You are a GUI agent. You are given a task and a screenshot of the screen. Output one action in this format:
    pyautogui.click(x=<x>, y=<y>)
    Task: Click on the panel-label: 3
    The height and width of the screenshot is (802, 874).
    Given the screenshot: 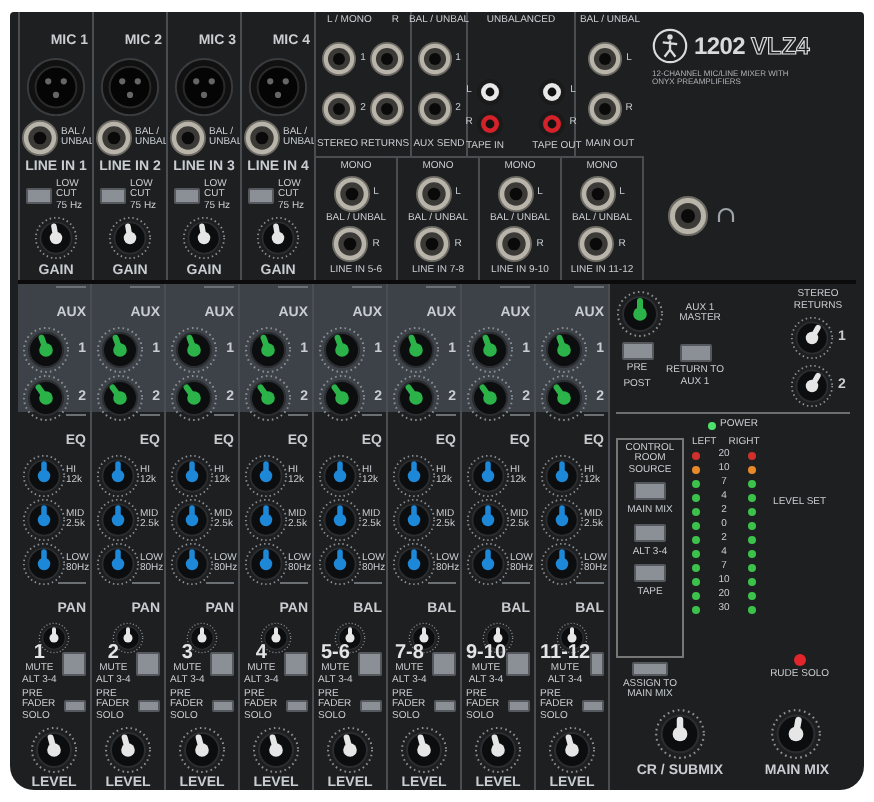 What is the action you would take?
    pyautogui.click(x=187, y=653)
    